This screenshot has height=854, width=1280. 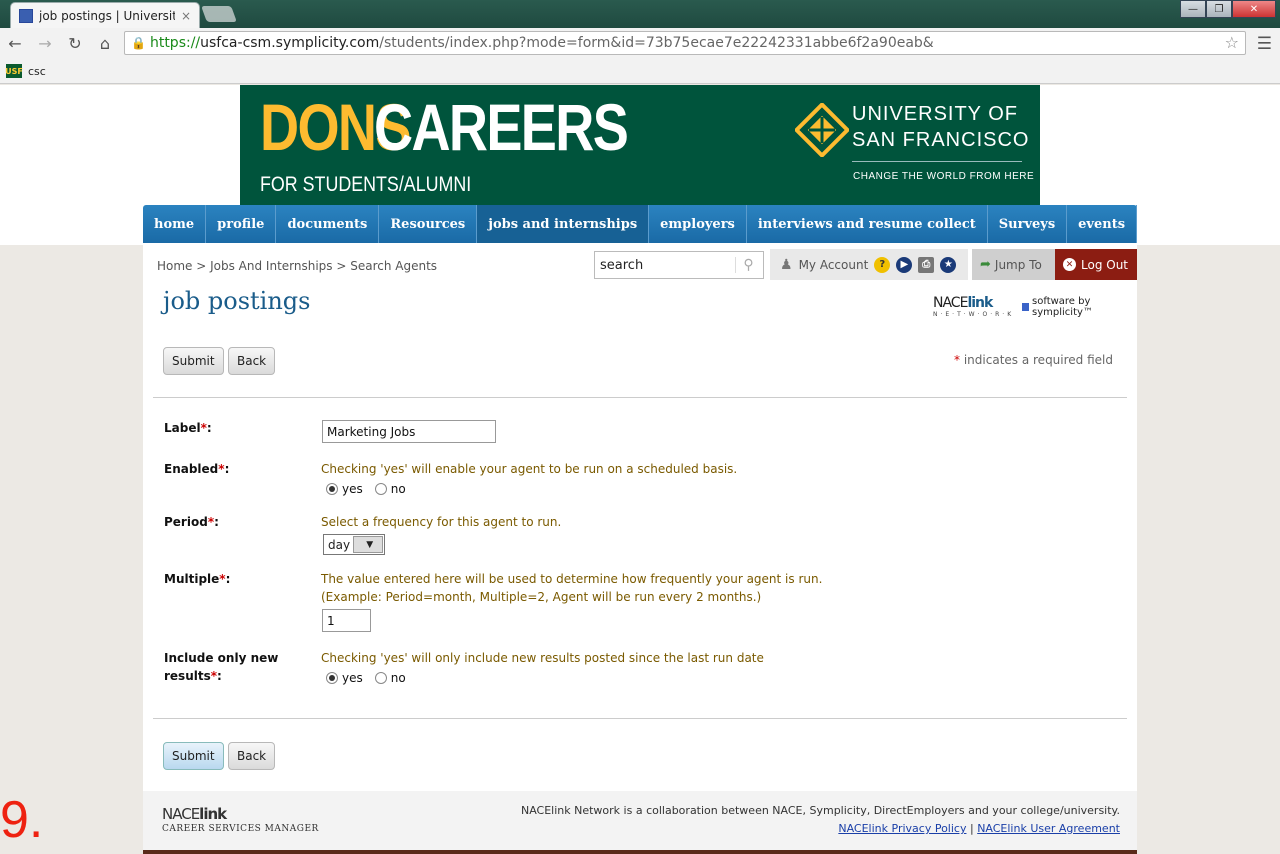 What do you see at coordinates (37, 71) in the screenshot?
I see `bookmark-csc: csc` at bounding box center [37, 71].